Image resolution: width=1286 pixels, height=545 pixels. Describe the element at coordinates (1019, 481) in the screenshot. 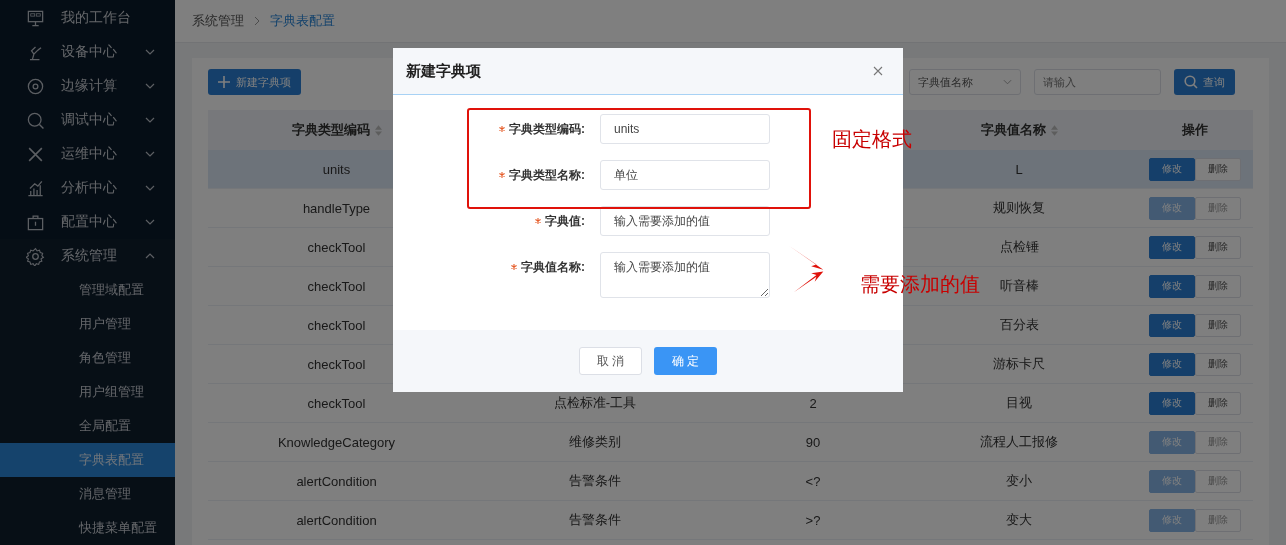

I see `table-cell: 变小` at that location.